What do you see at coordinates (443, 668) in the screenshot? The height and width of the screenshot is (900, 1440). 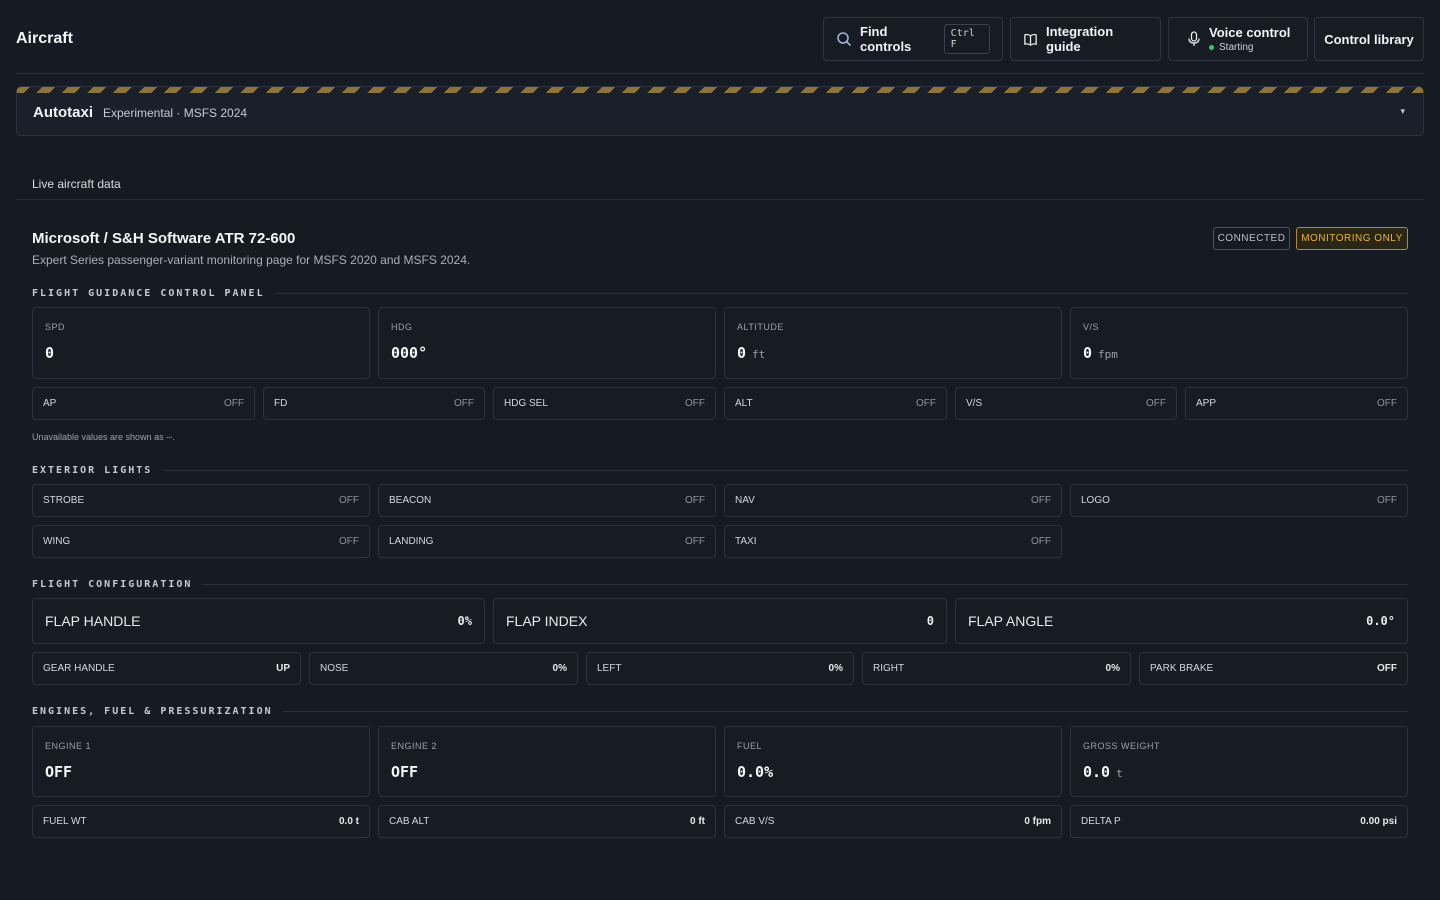 I see `gear-nose: NOSE 0%` at bounding box center [443, 668].